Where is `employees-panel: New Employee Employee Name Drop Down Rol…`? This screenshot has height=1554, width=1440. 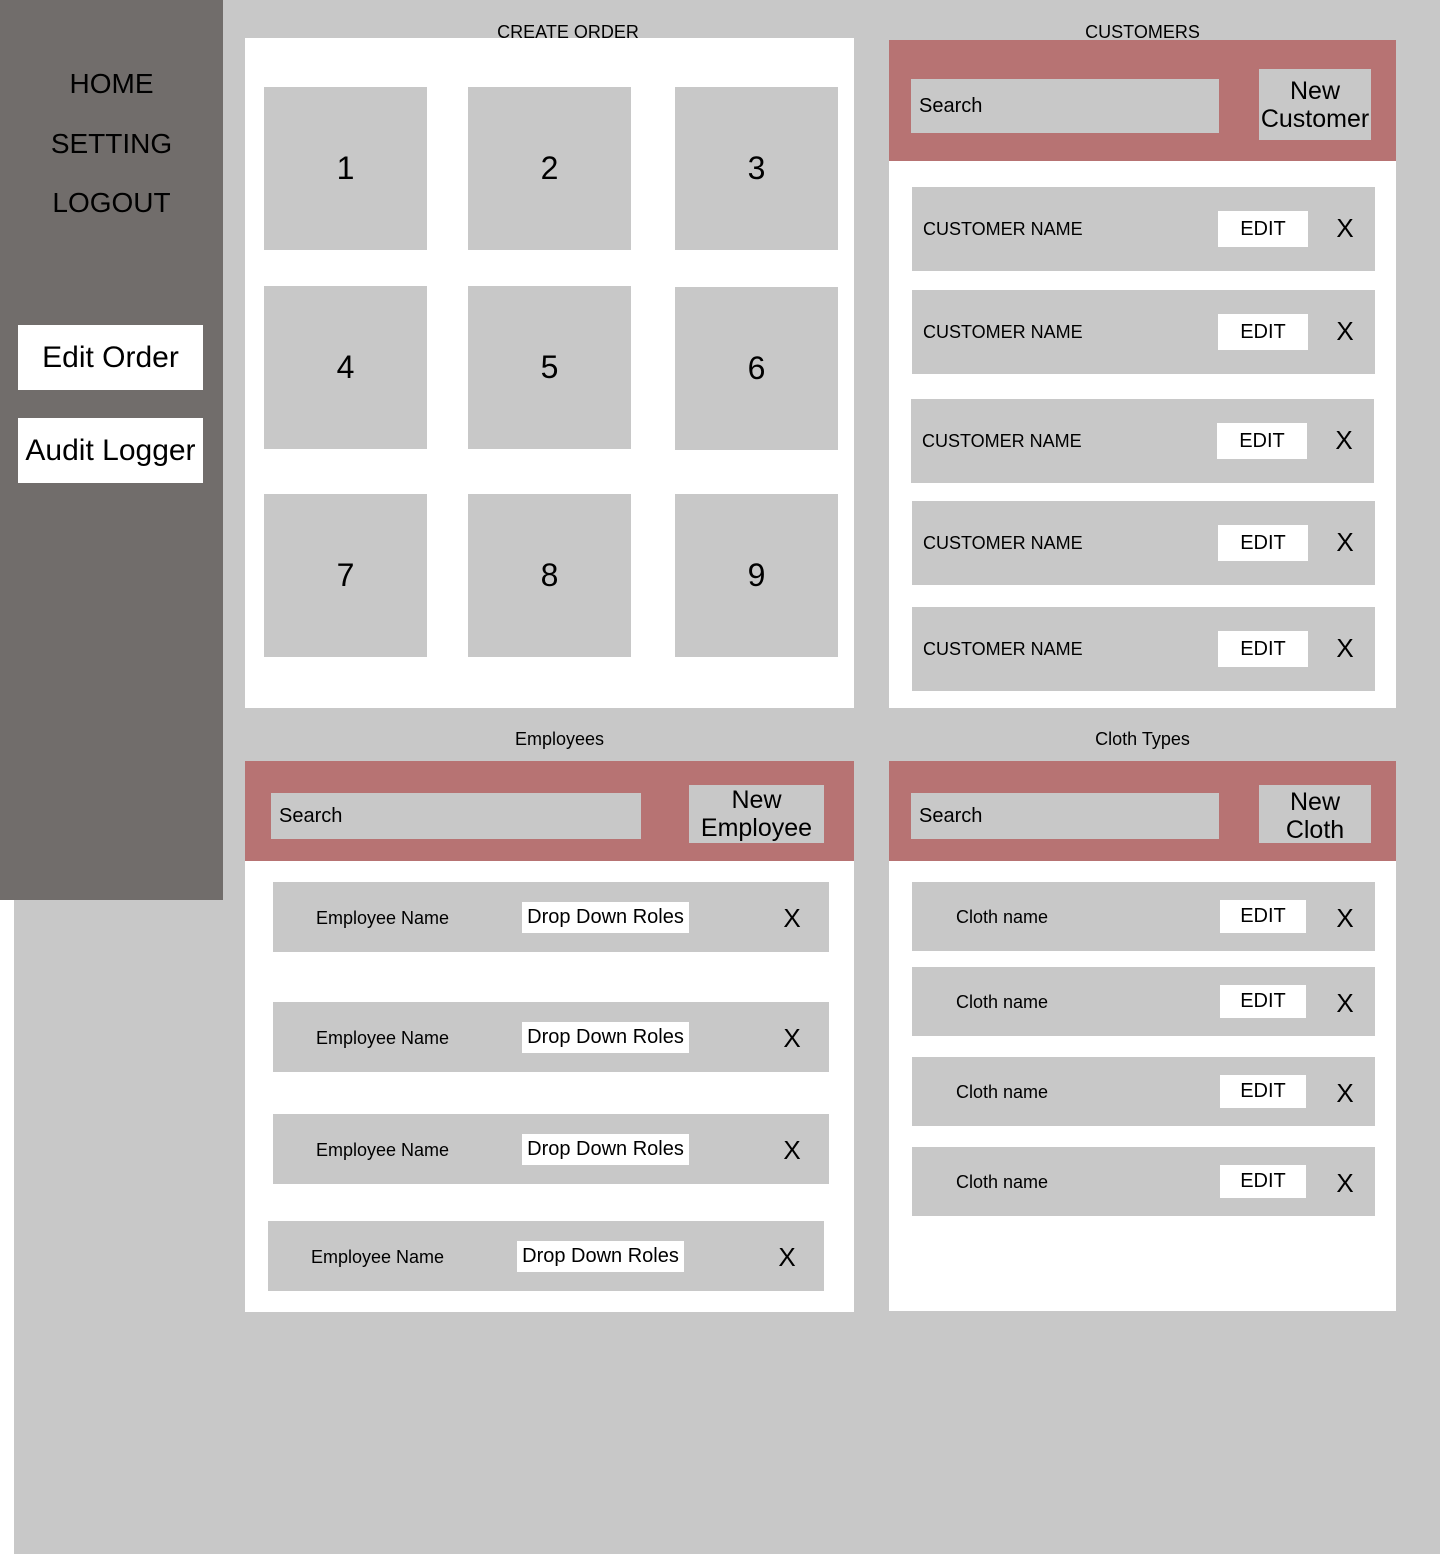
employees-panel: New Employee Employee Name Drop Down Rol… is located at coordinates (549, 1036).